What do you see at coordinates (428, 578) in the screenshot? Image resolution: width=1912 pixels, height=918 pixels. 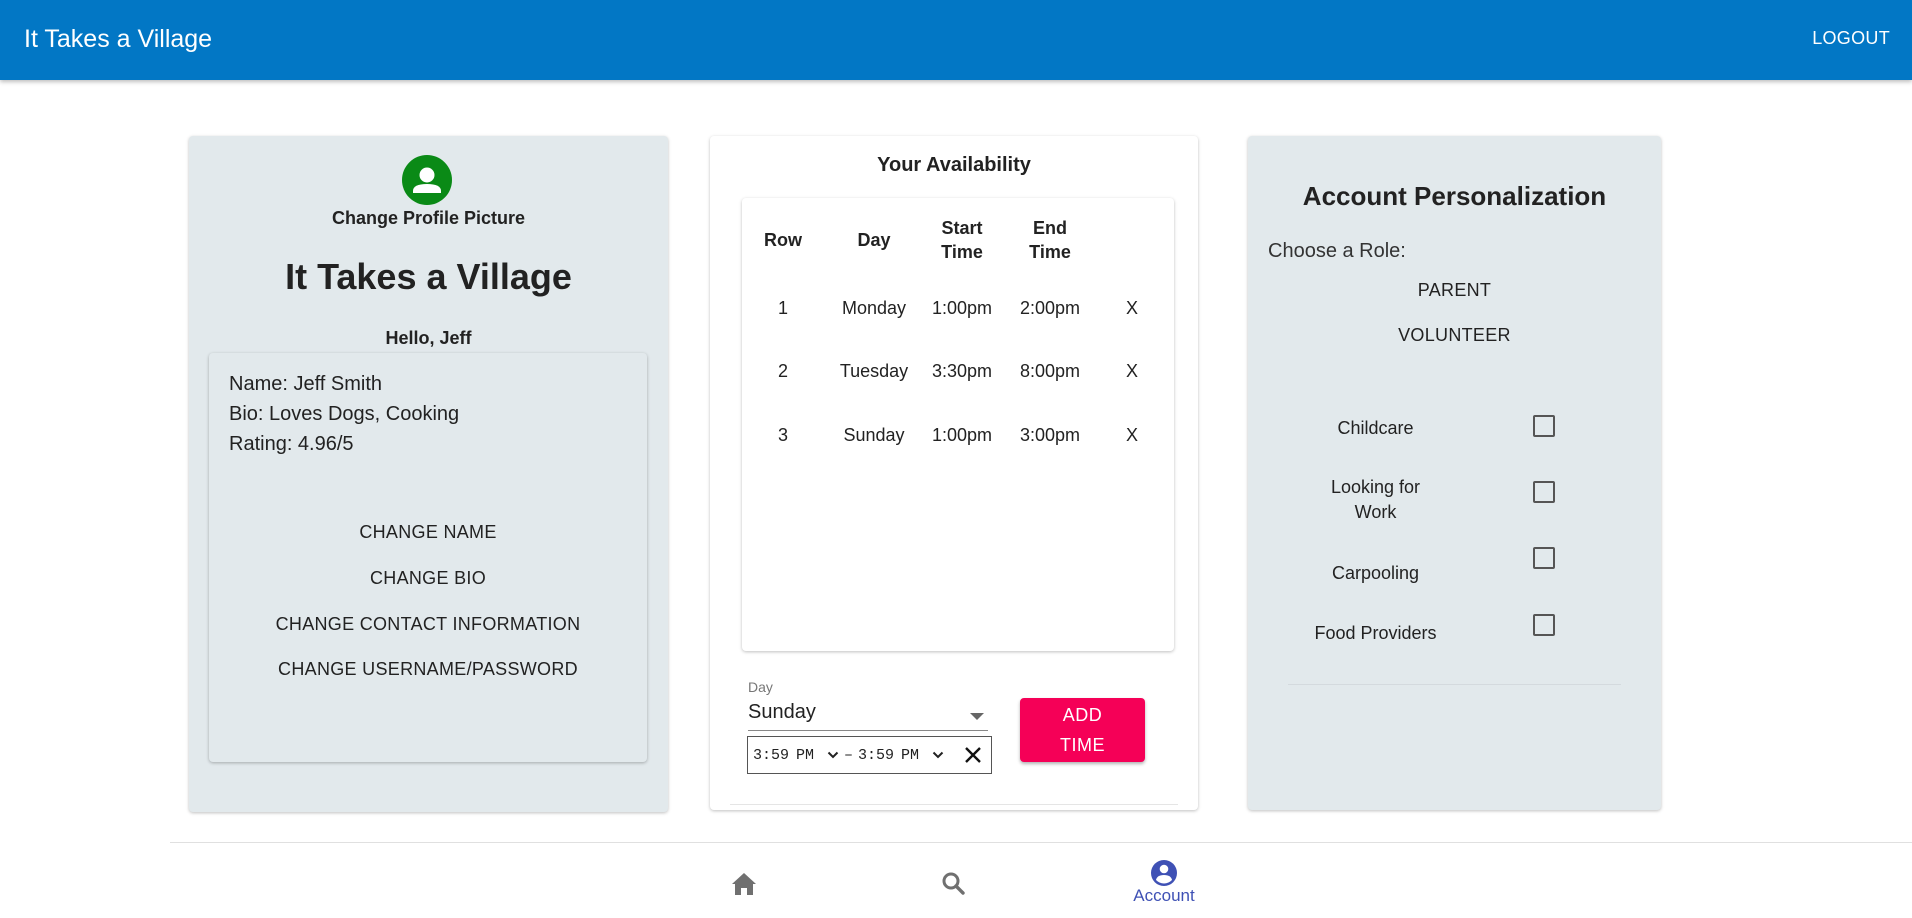 I see `change-bio-button: CHANGE BIO` at bounding box center [428, 578].